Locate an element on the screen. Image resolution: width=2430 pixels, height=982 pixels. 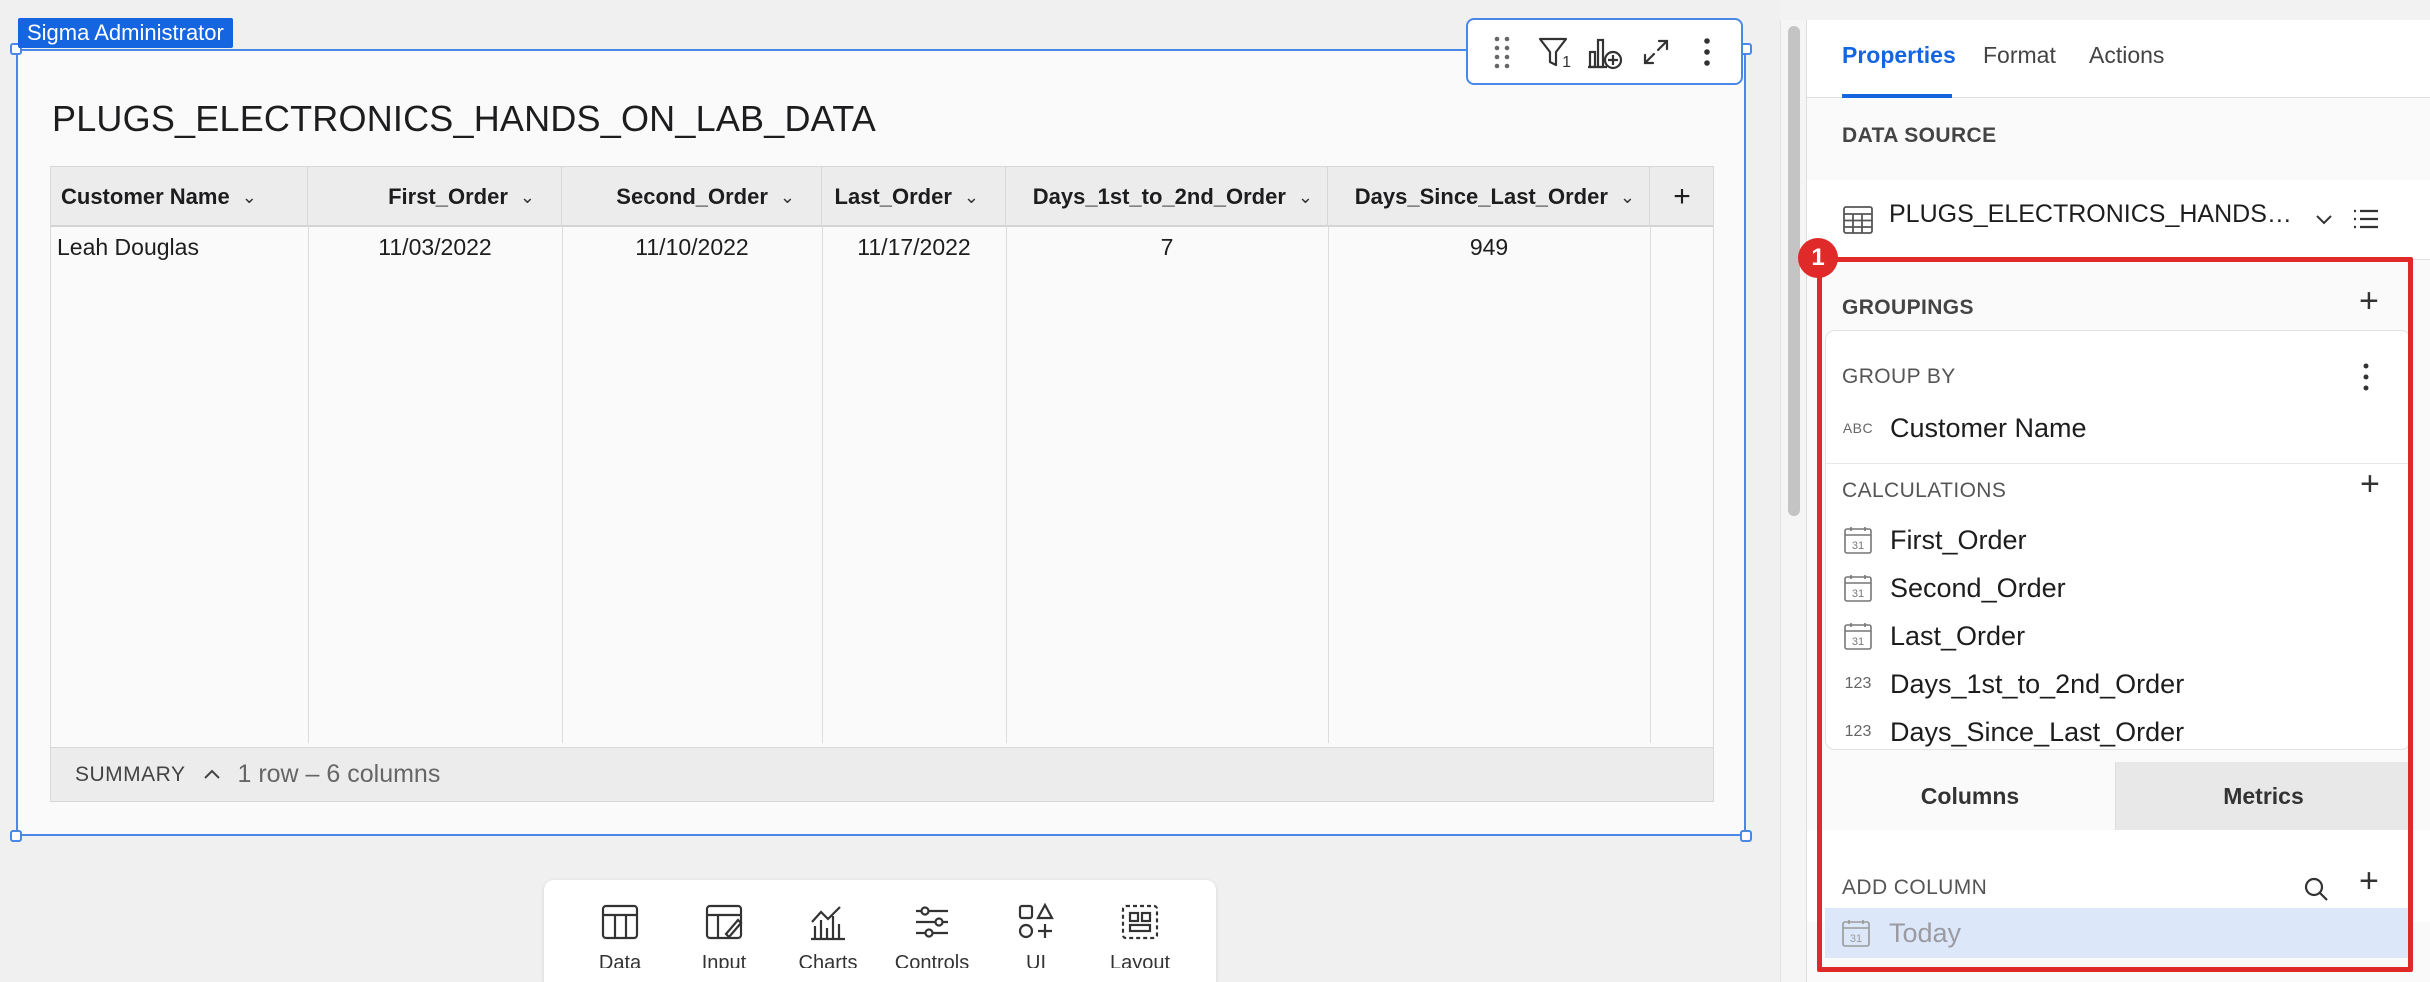
element-label: Charts is located at coordinates (828, 960).